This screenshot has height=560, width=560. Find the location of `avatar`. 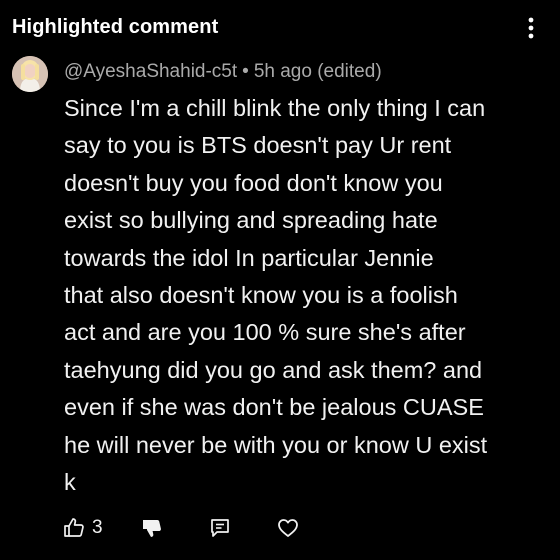

avatar is located at coordinates (30, 74).